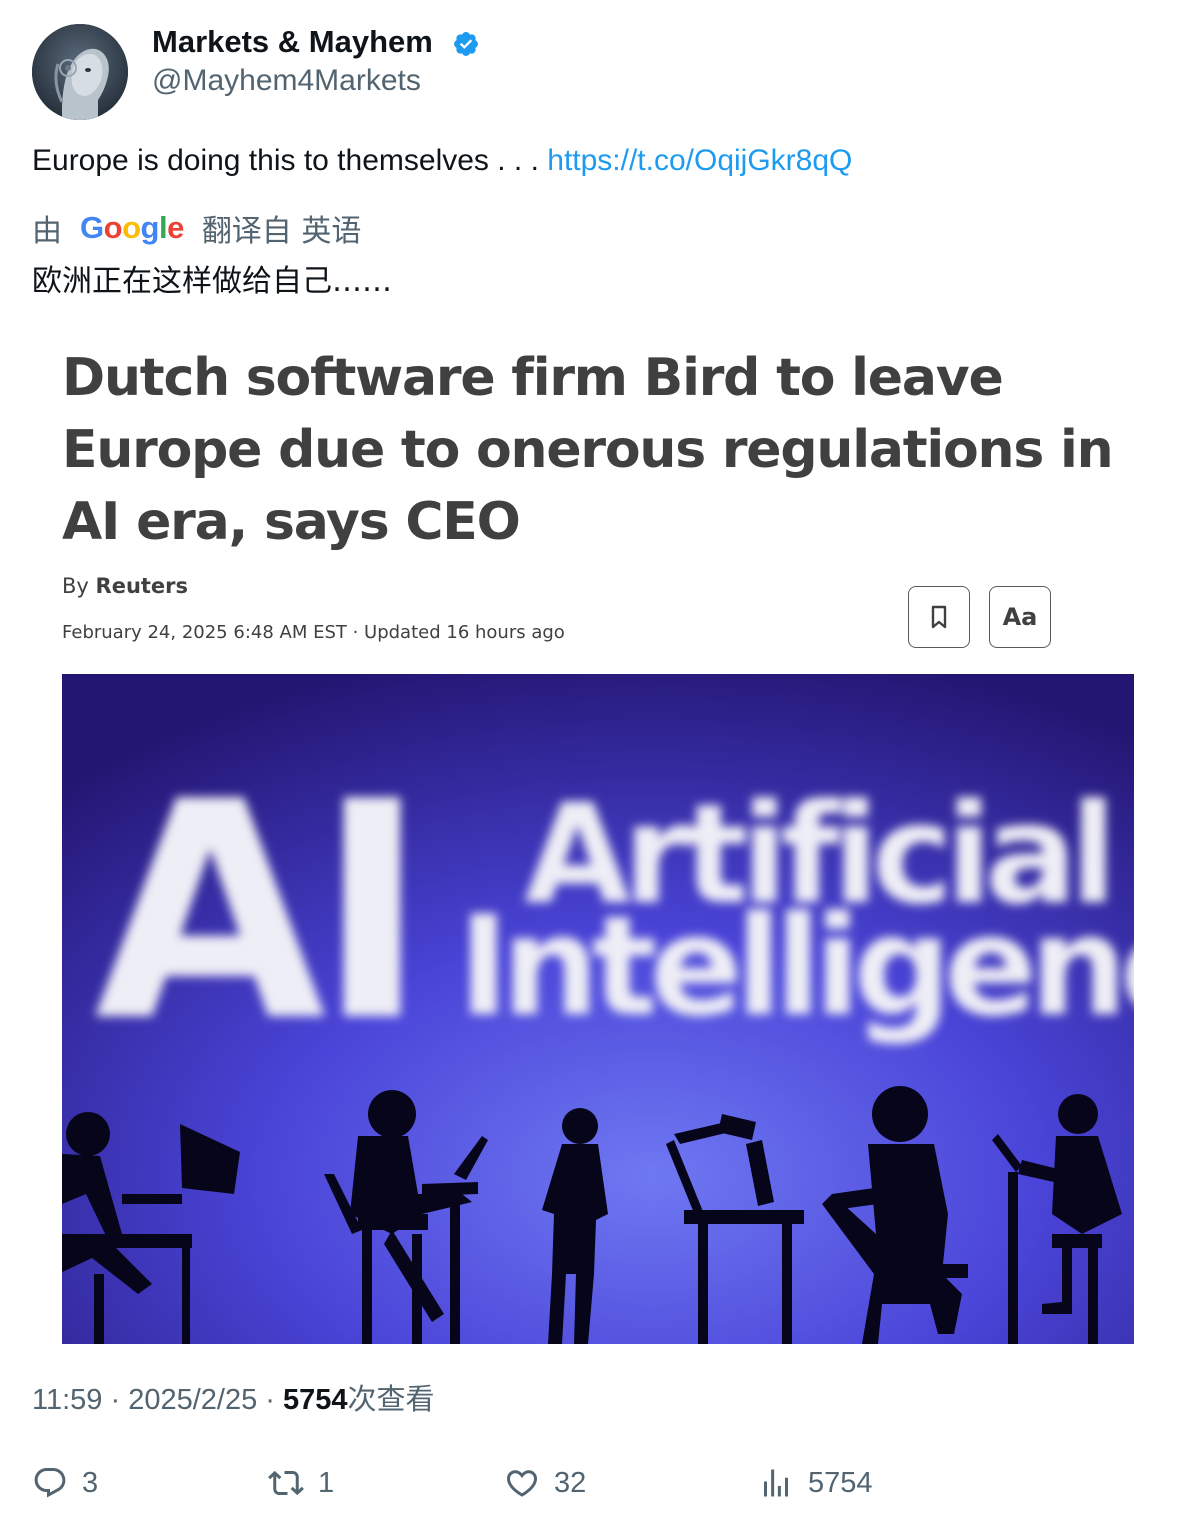 Image resolution: width=1196 pixels, height=1530 pixels. I want to click on reply-button: 3, so click(65, 1483).